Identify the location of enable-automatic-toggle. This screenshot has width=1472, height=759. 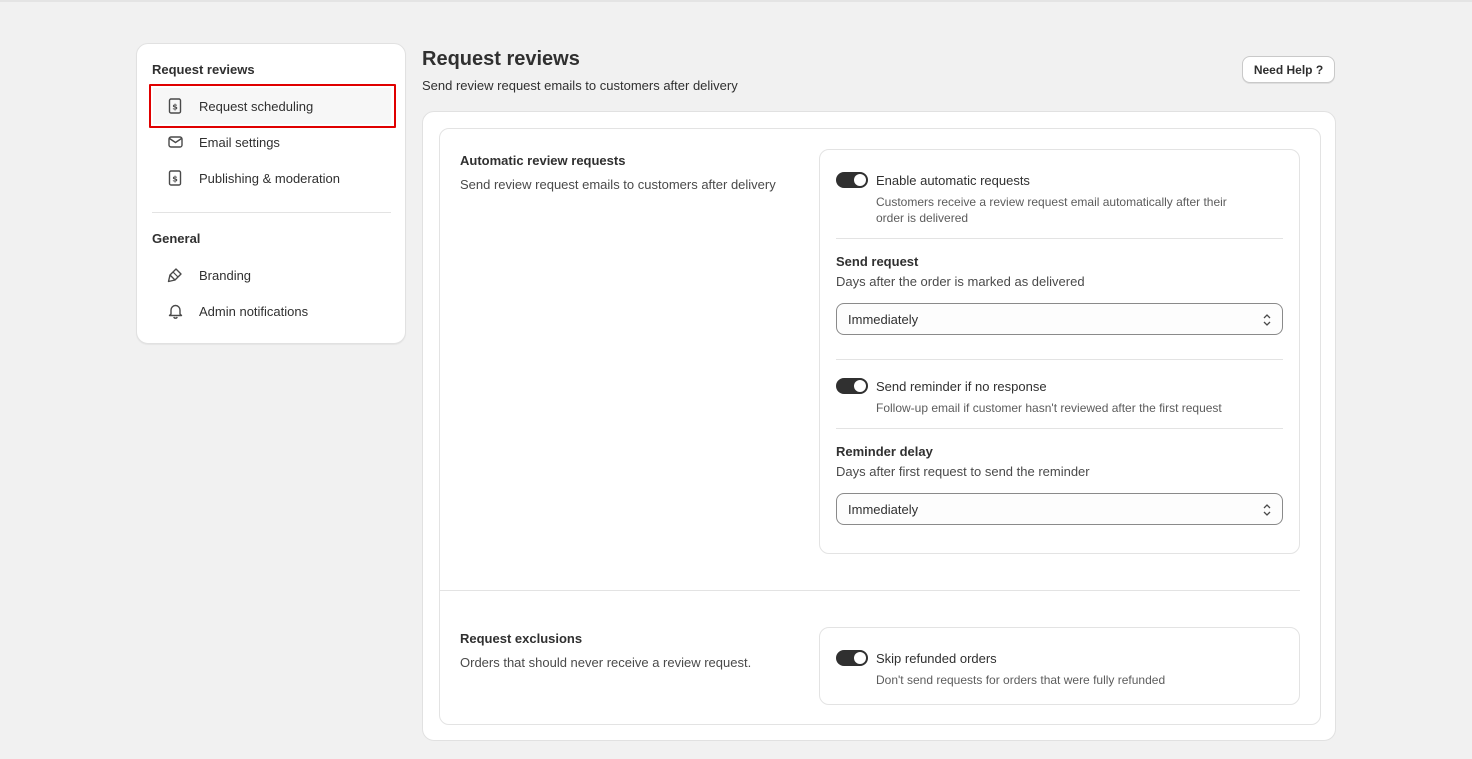
(852, 180).